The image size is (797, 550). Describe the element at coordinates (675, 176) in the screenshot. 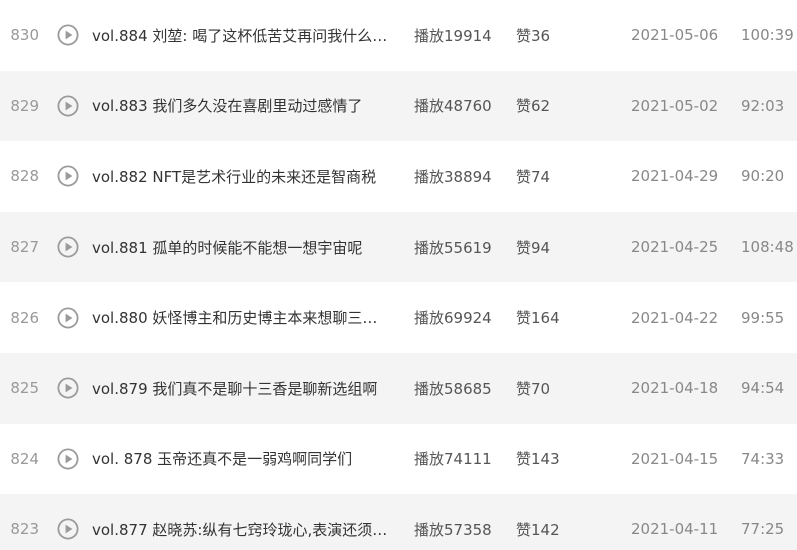

I see `episode-date: 2021-04-29` at that location.